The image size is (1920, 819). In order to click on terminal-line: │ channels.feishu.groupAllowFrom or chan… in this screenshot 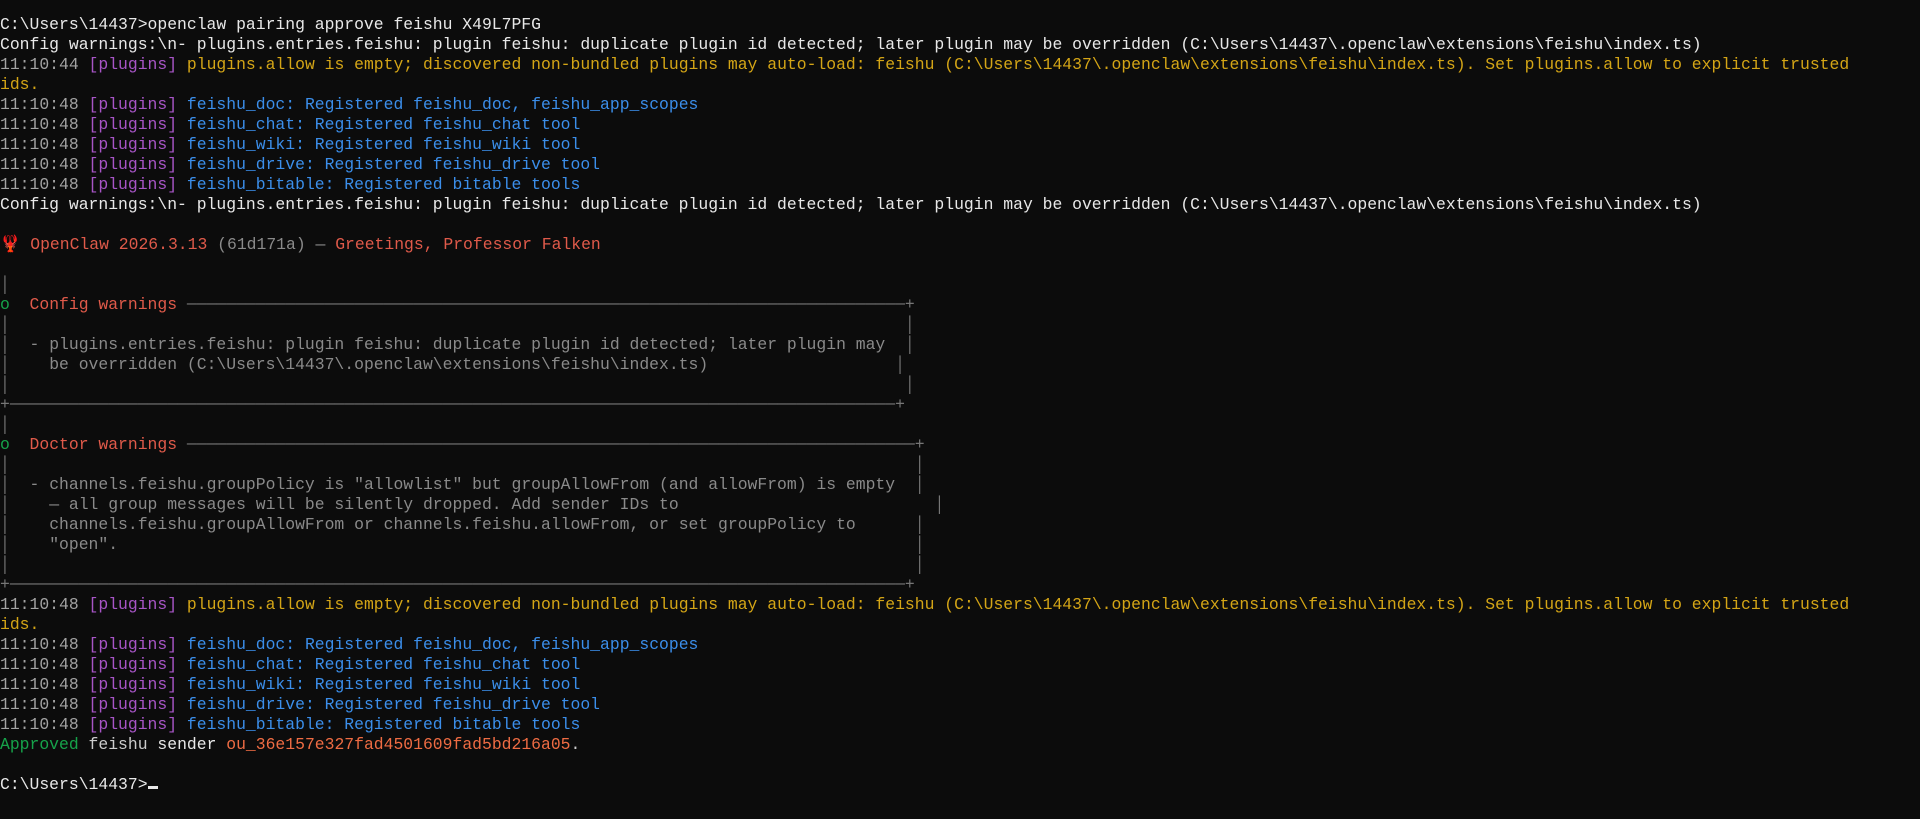, I will do `click(960, 525)`.